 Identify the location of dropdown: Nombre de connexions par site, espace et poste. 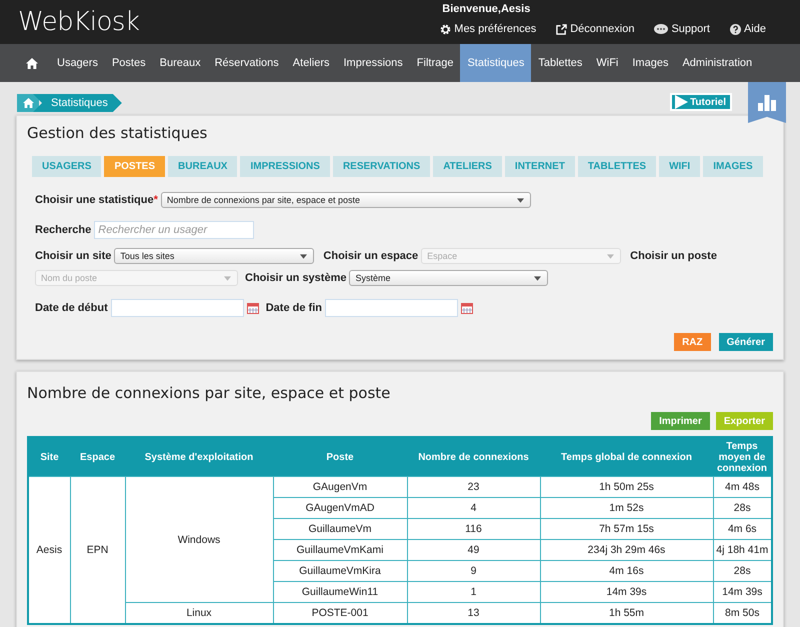
(345, 200).